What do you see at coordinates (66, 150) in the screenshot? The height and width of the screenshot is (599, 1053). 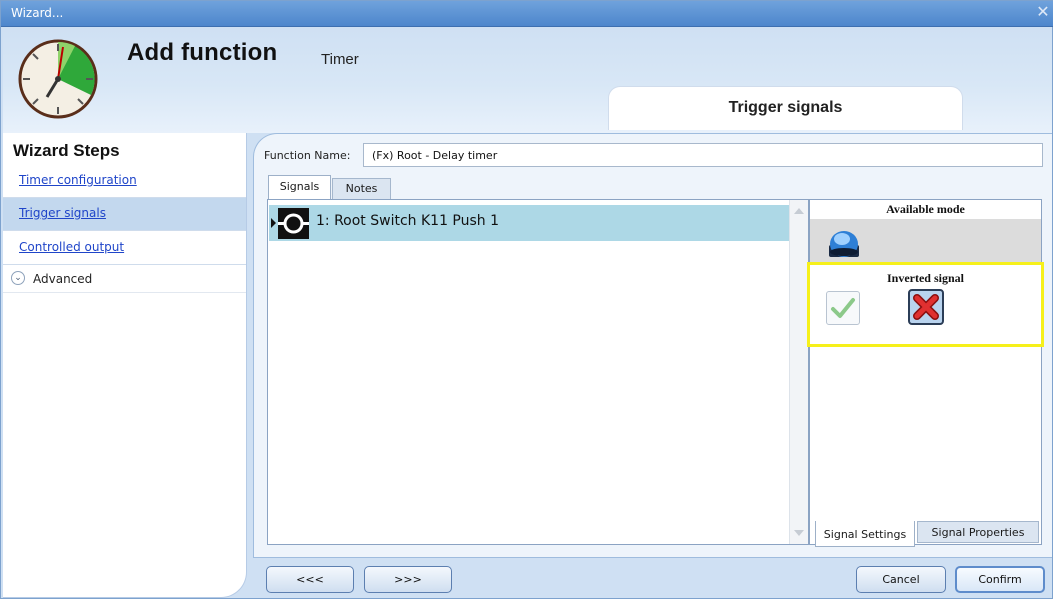 I see `wizard-steps-heading: Wizard Steps` at bounding box center [66, 150].